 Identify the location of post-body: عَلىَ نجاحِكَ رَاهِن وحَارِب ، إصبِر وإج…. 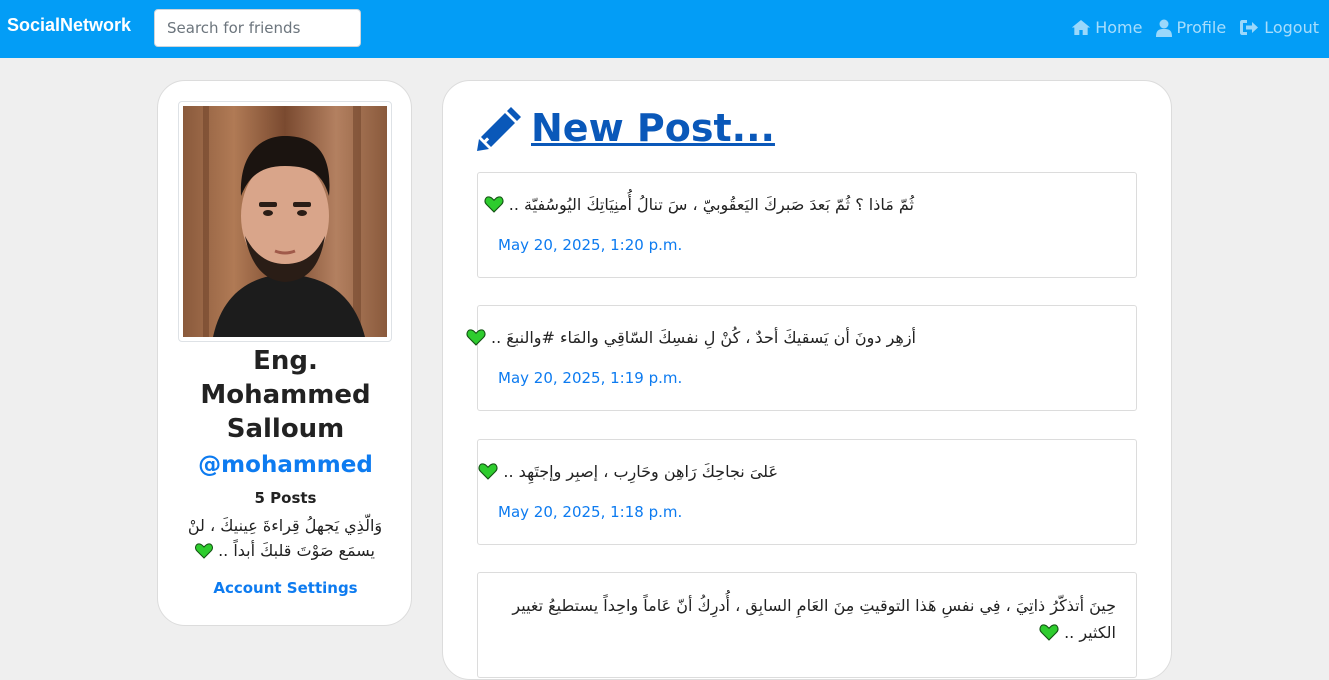
(640, 471).